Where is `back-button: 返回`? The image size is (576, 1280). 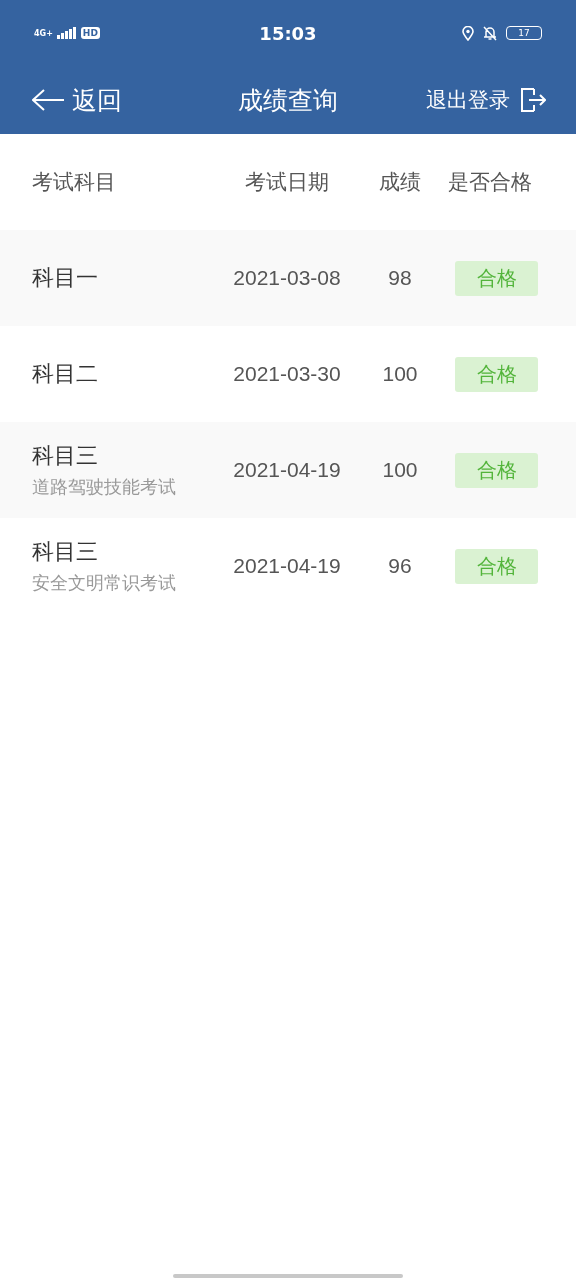 back-button: 返回 is located at coordinates (77, 100).